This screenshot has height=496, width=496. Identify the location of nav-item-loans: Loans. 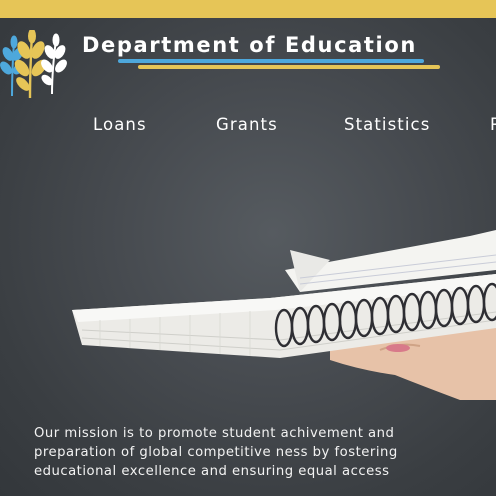
(120, 124).